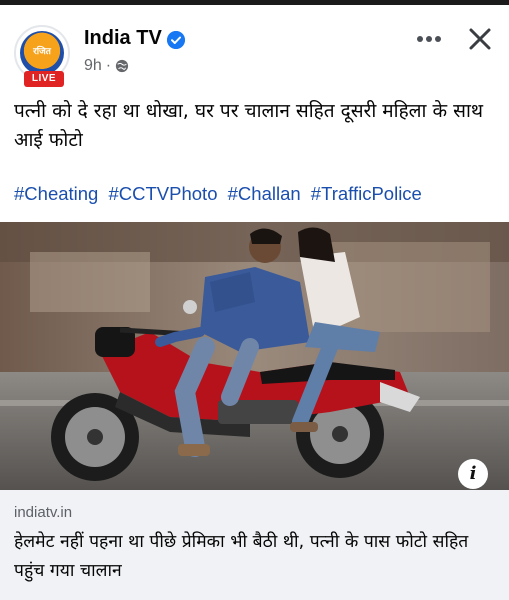 The height and width of the screenshot is (600, 509). Describe the element at coordinates (93, 66) in the screenshot. I see `post-time: 9h` at that location.